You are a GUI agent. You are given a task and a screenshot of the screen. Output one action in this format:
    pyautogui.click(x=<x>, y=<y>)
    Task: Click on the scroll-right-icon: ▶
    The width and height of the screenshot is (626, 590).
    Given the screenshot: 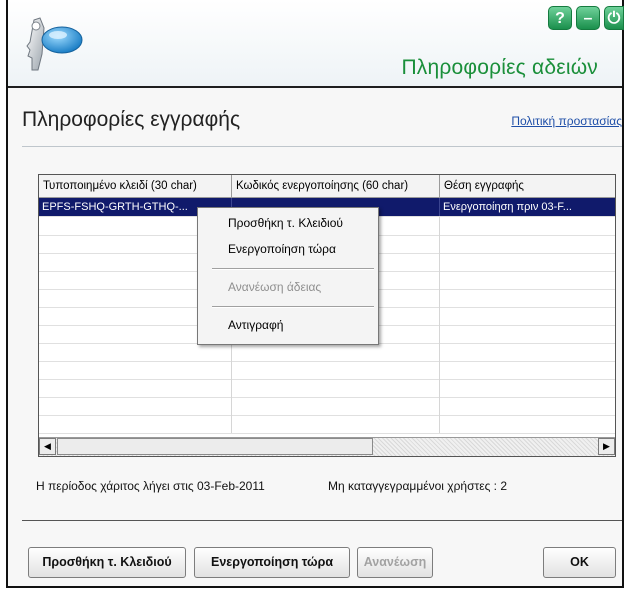 What is the action you would take?
    pyautogui.click(x=606, y=446)
    